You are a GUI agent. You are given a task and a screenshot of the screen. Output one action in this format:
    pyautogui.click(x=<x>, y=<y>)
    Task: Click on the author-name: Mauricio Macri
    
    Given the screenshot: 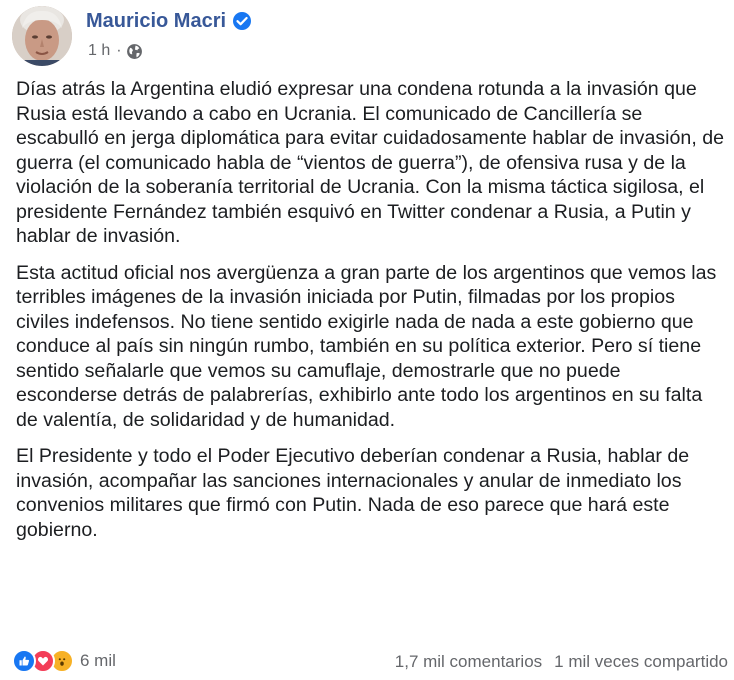 What is the action you would take?
    pyautogui.click(x=156, y=21)
    